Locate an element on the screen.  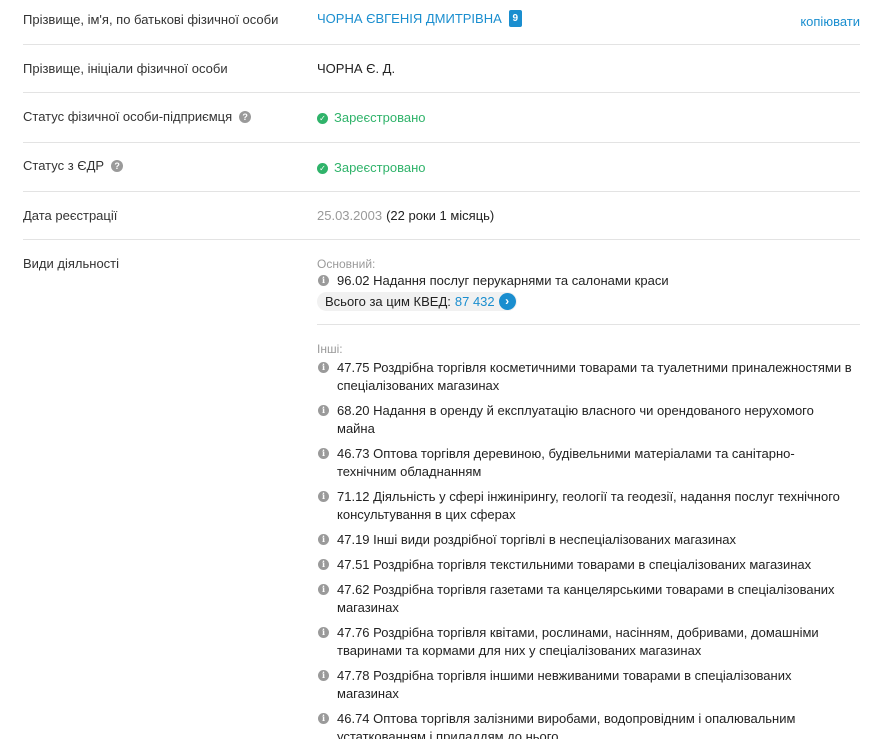
main-activity-title: Основний: is located at coordinates (346, 264).